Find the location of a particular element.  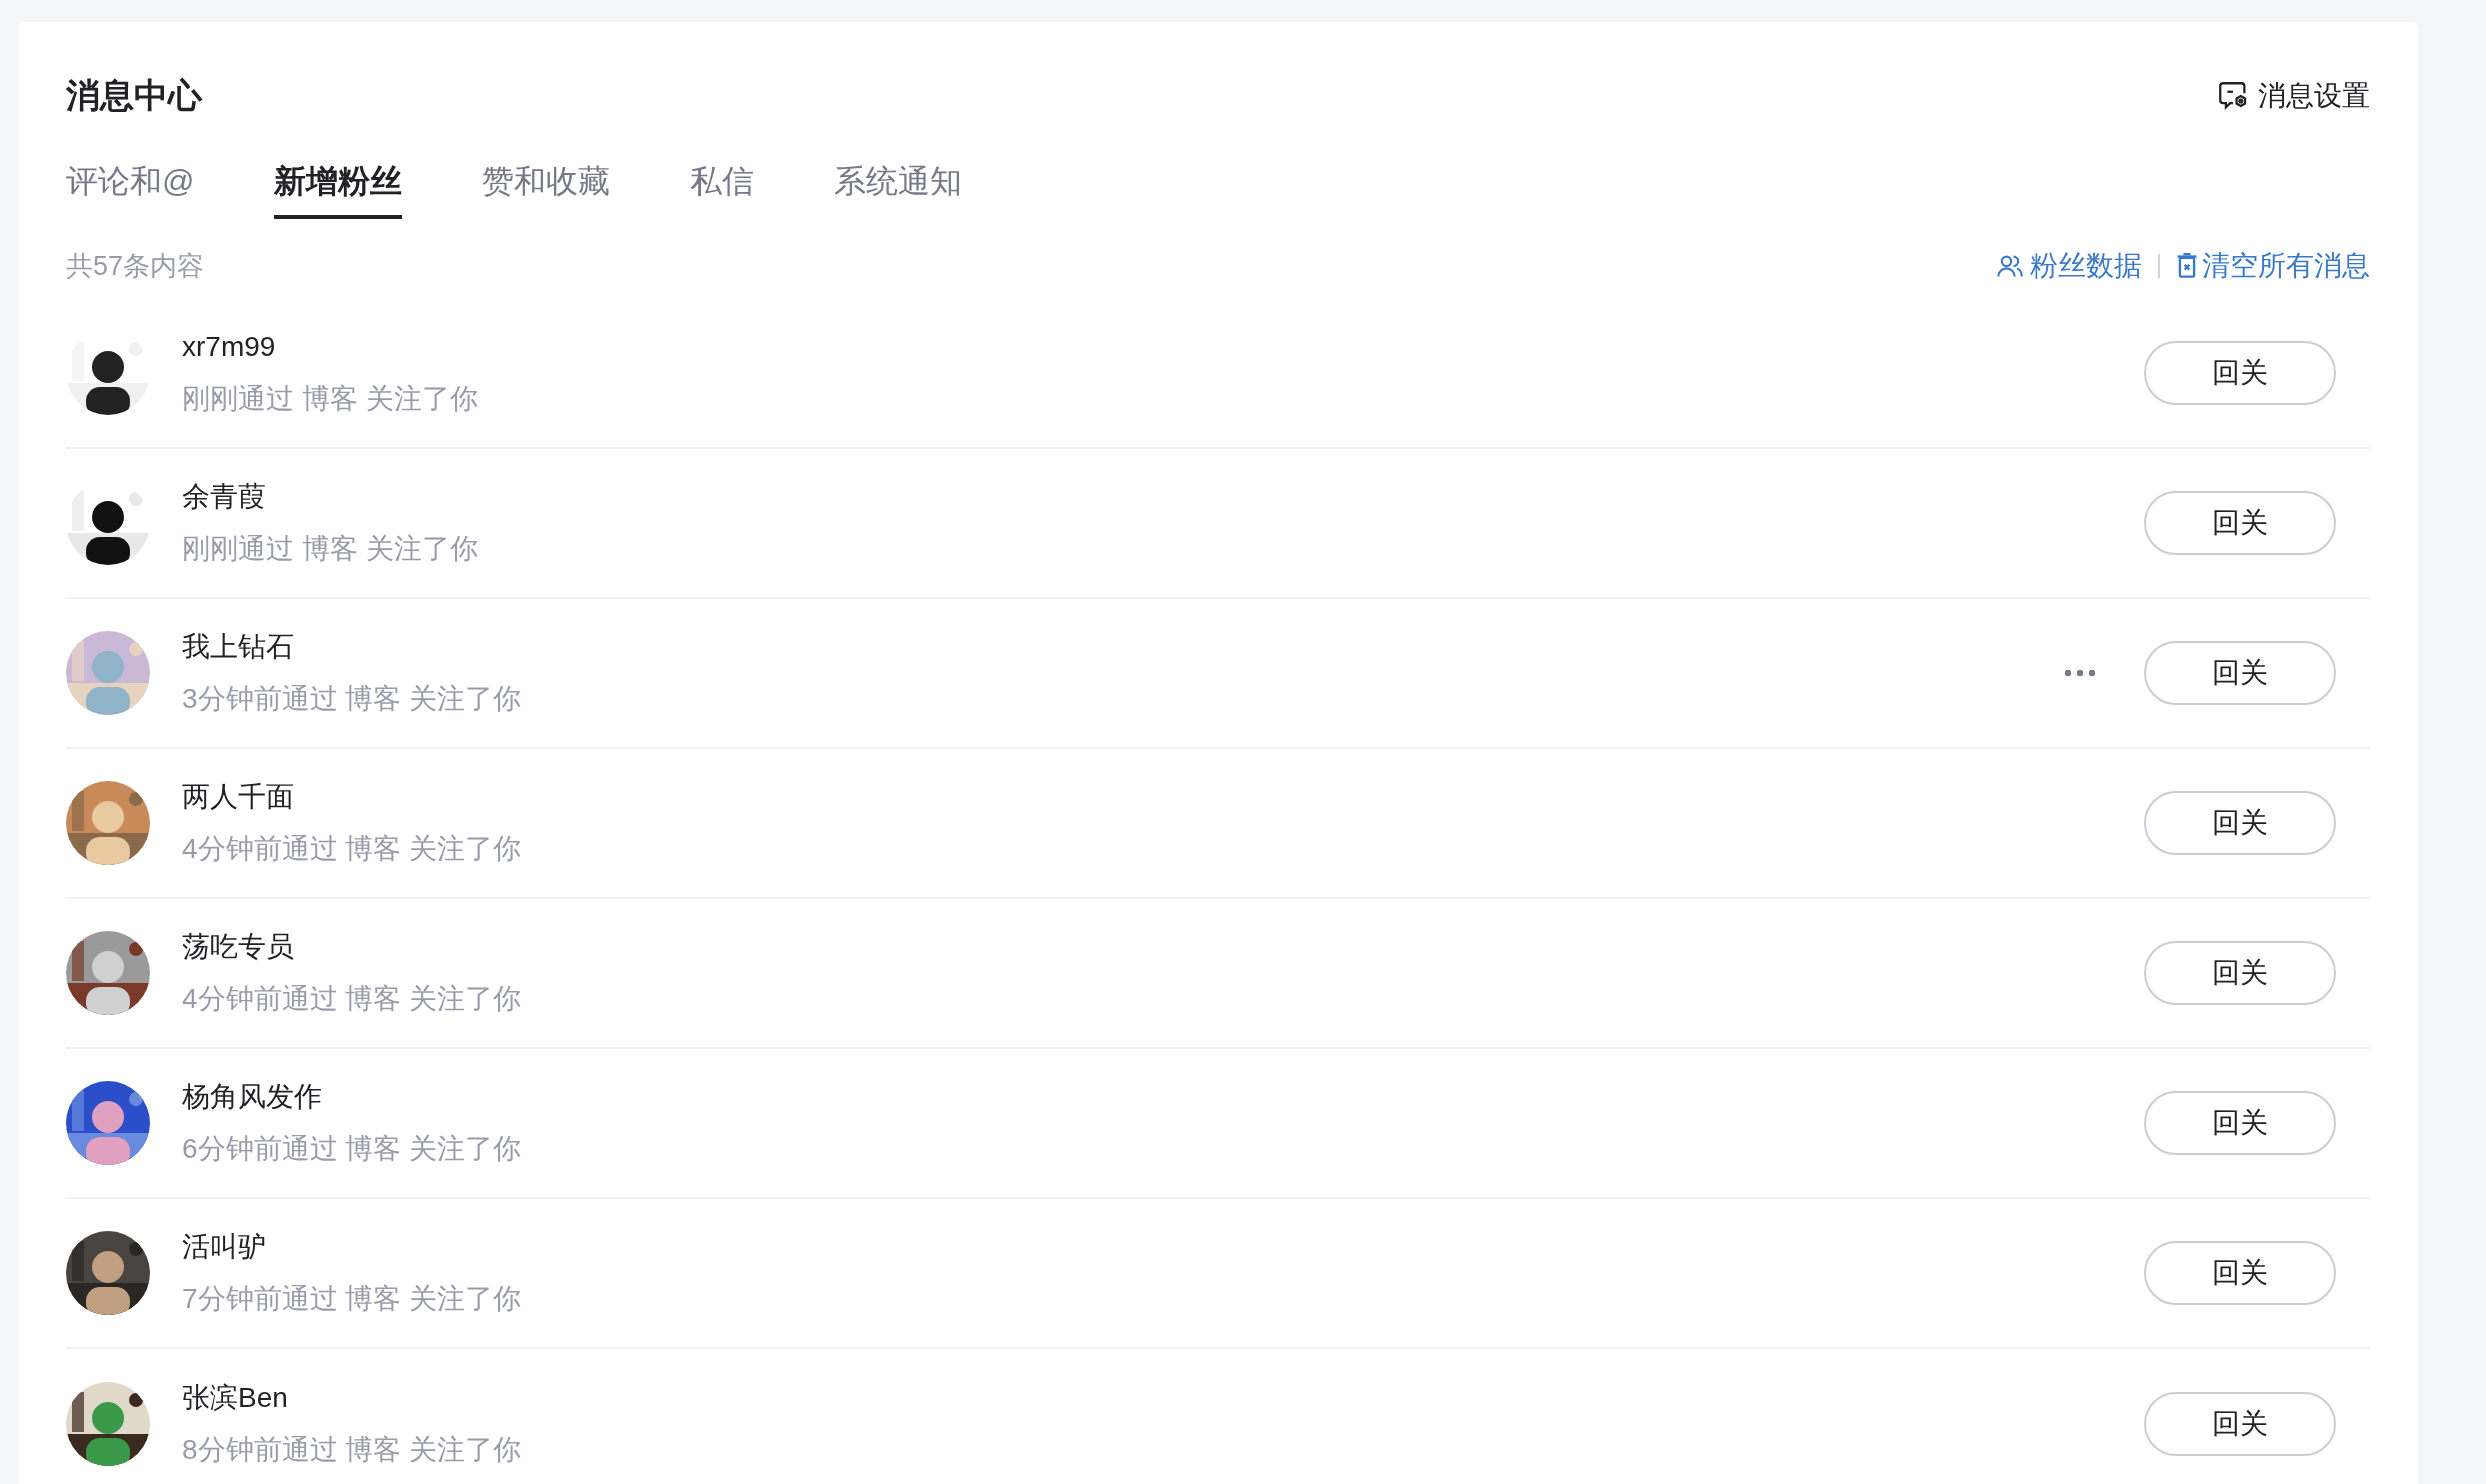

follower-name: xr7m99 is located at coordinates (229, 347).